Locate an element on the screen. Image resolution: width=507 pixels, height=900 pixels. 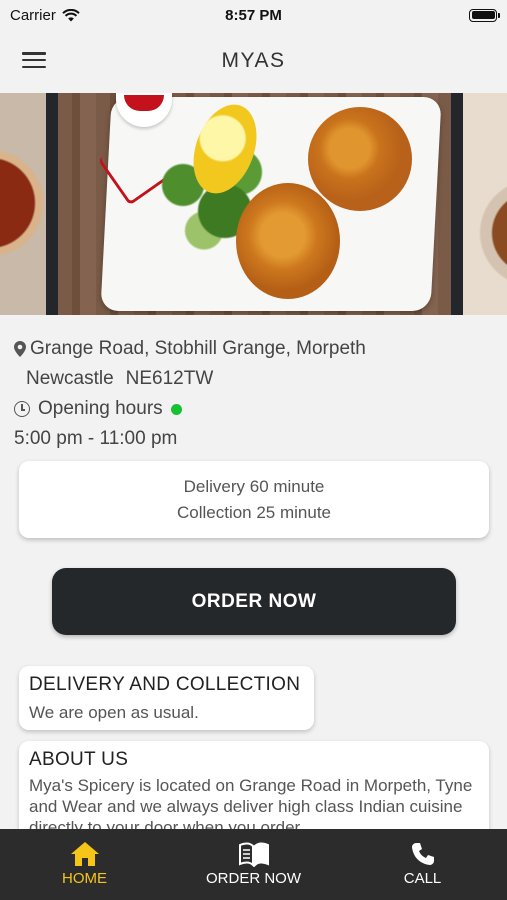
delivery-collection-title: DELIVERY AND COLLECTION is located at coordinates (165, 684).